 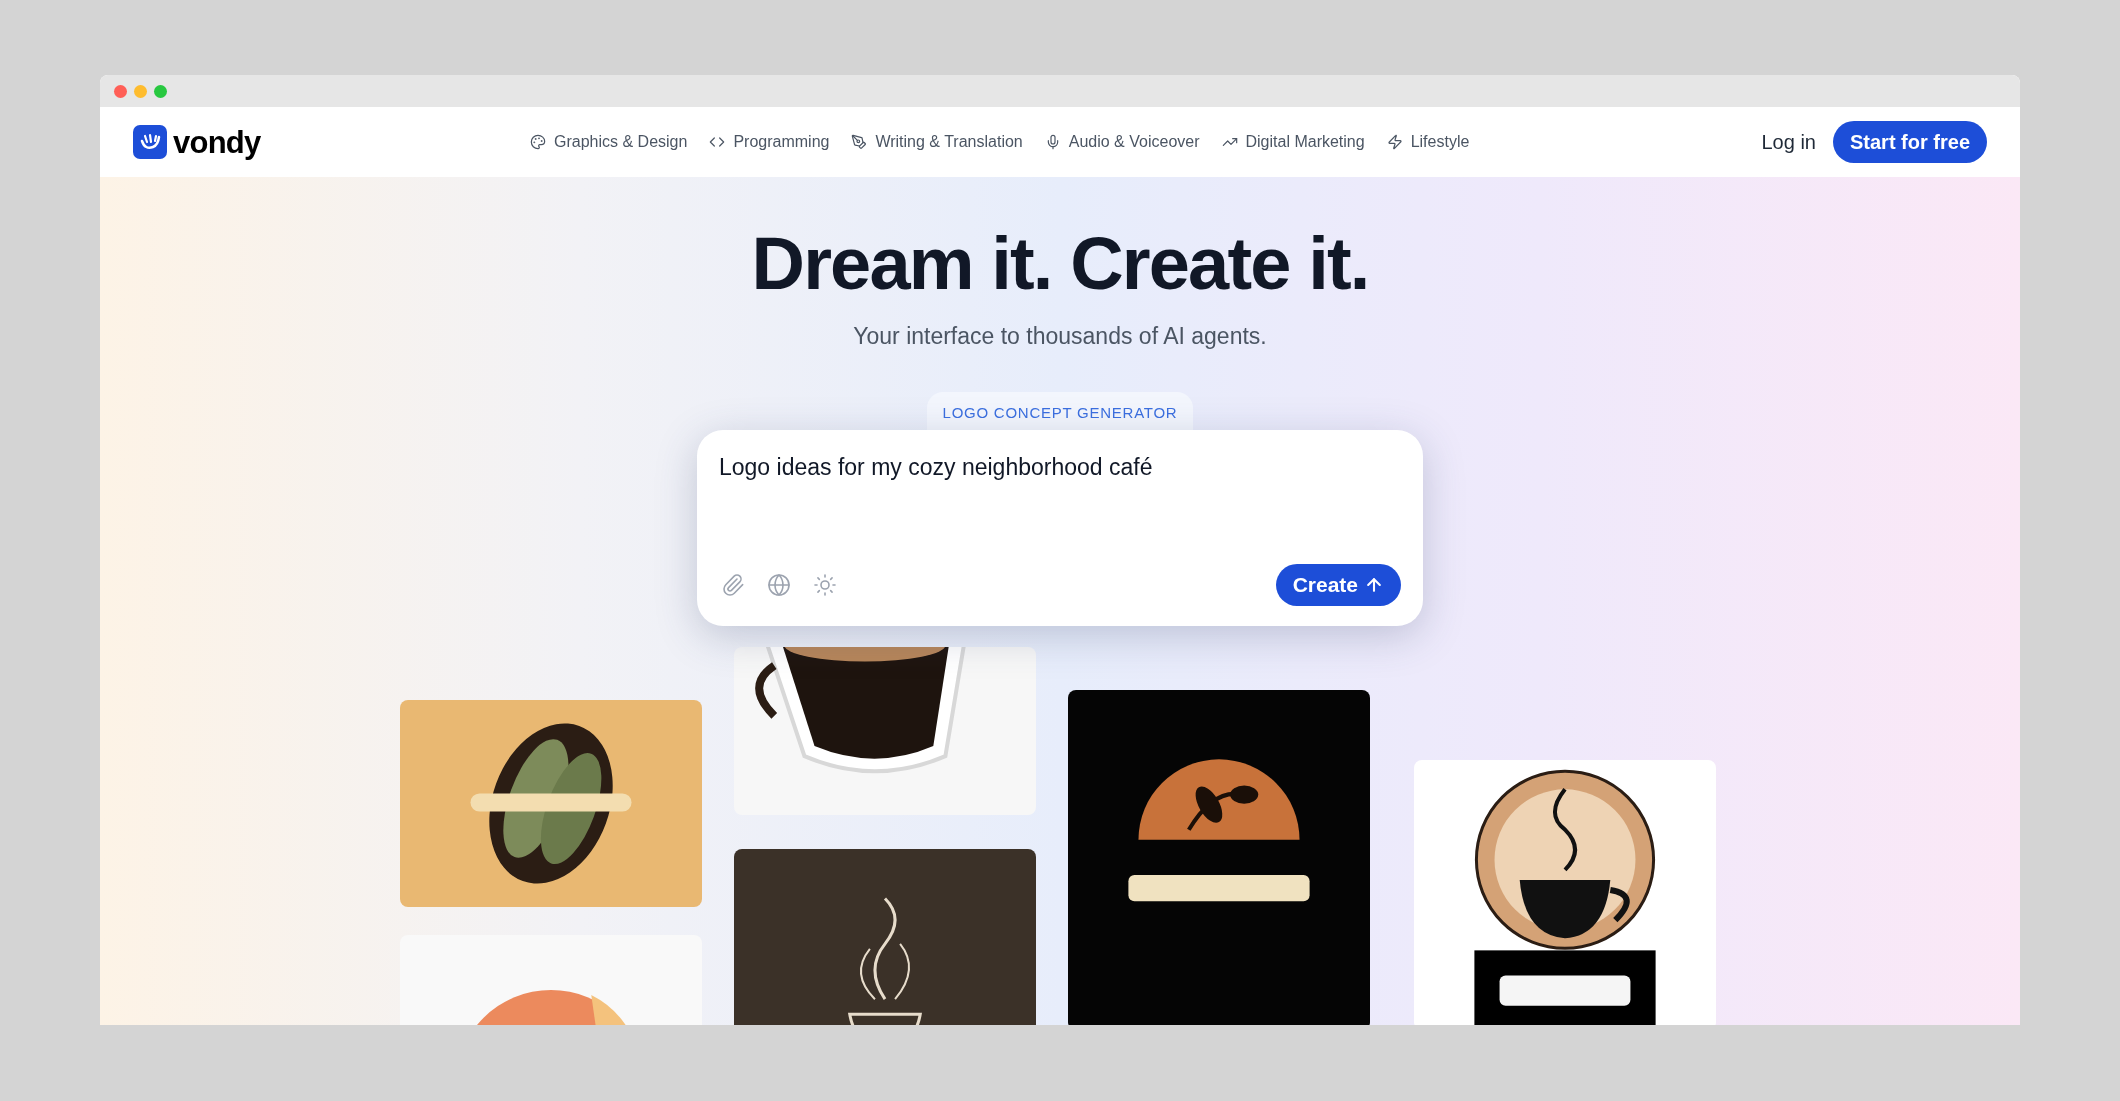 I want to click on lightning-icon, so click(x=1394, y=142).